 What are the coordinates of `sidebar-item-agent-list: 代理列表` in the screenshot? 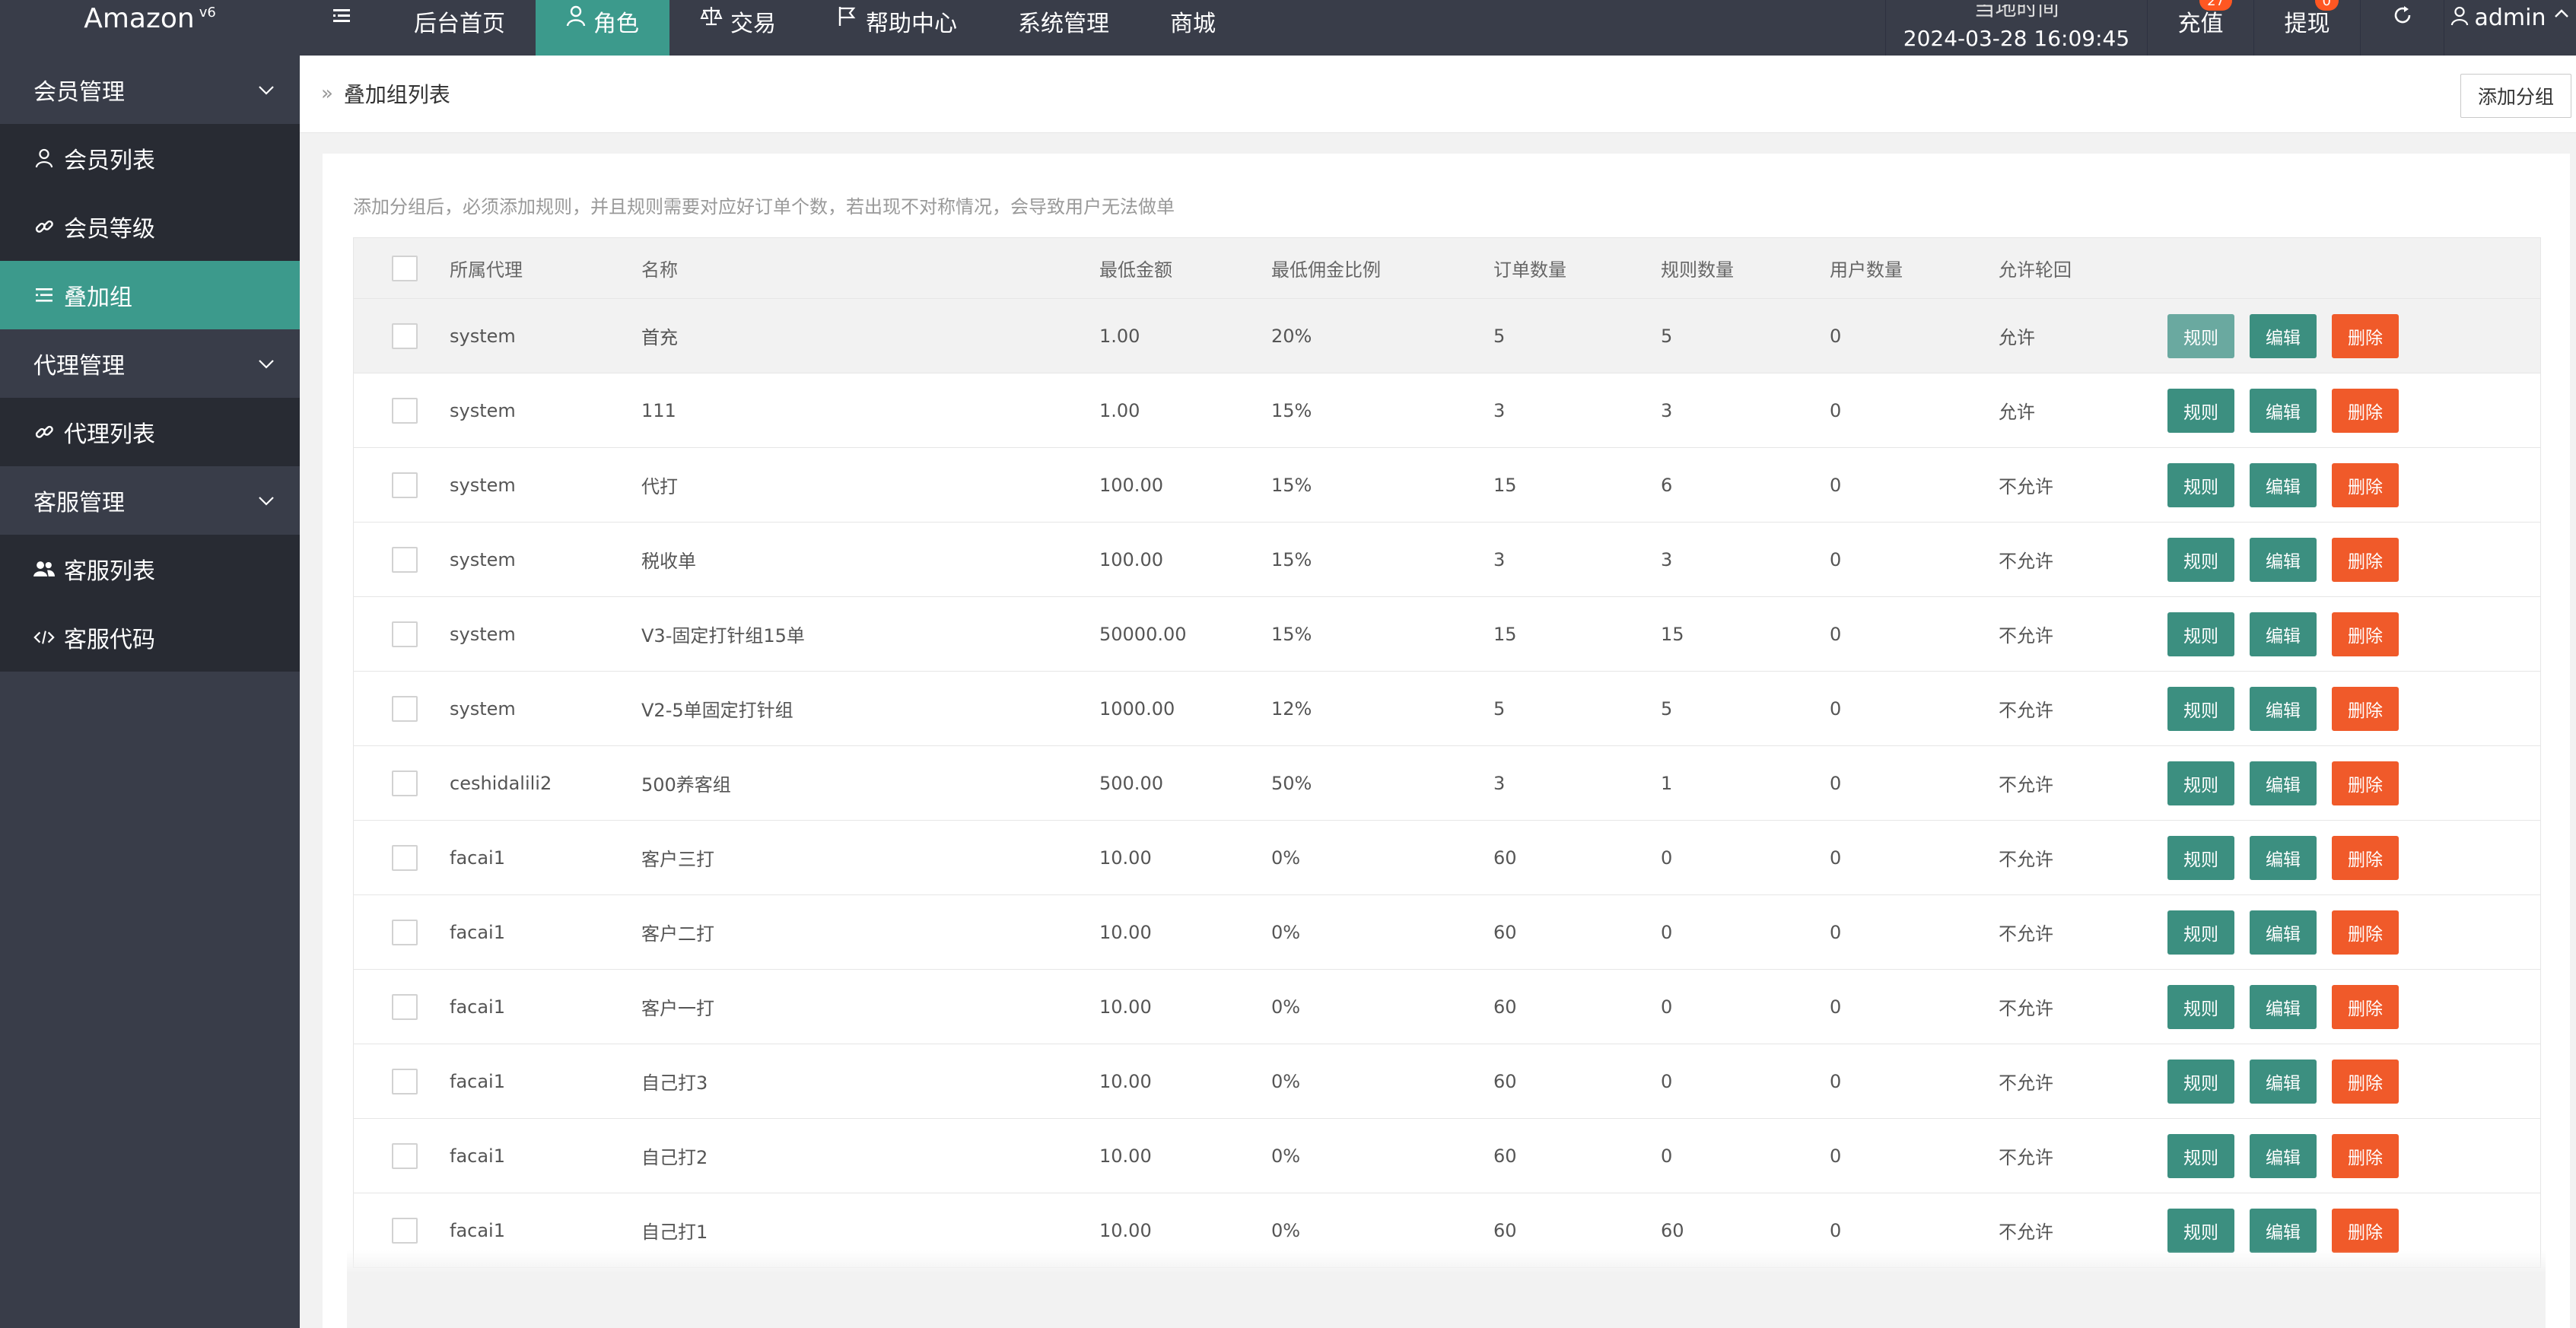 It's located at (150, 432).